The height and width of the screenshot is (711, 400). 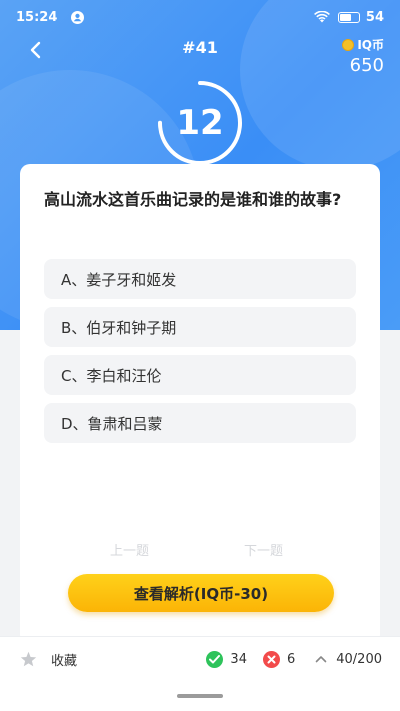 What do you see at coordinates (201, 593) in the screenshot?
I see `view-analysis-button: 查看解析(IQ币-30)` at bounding box center [201, 593].